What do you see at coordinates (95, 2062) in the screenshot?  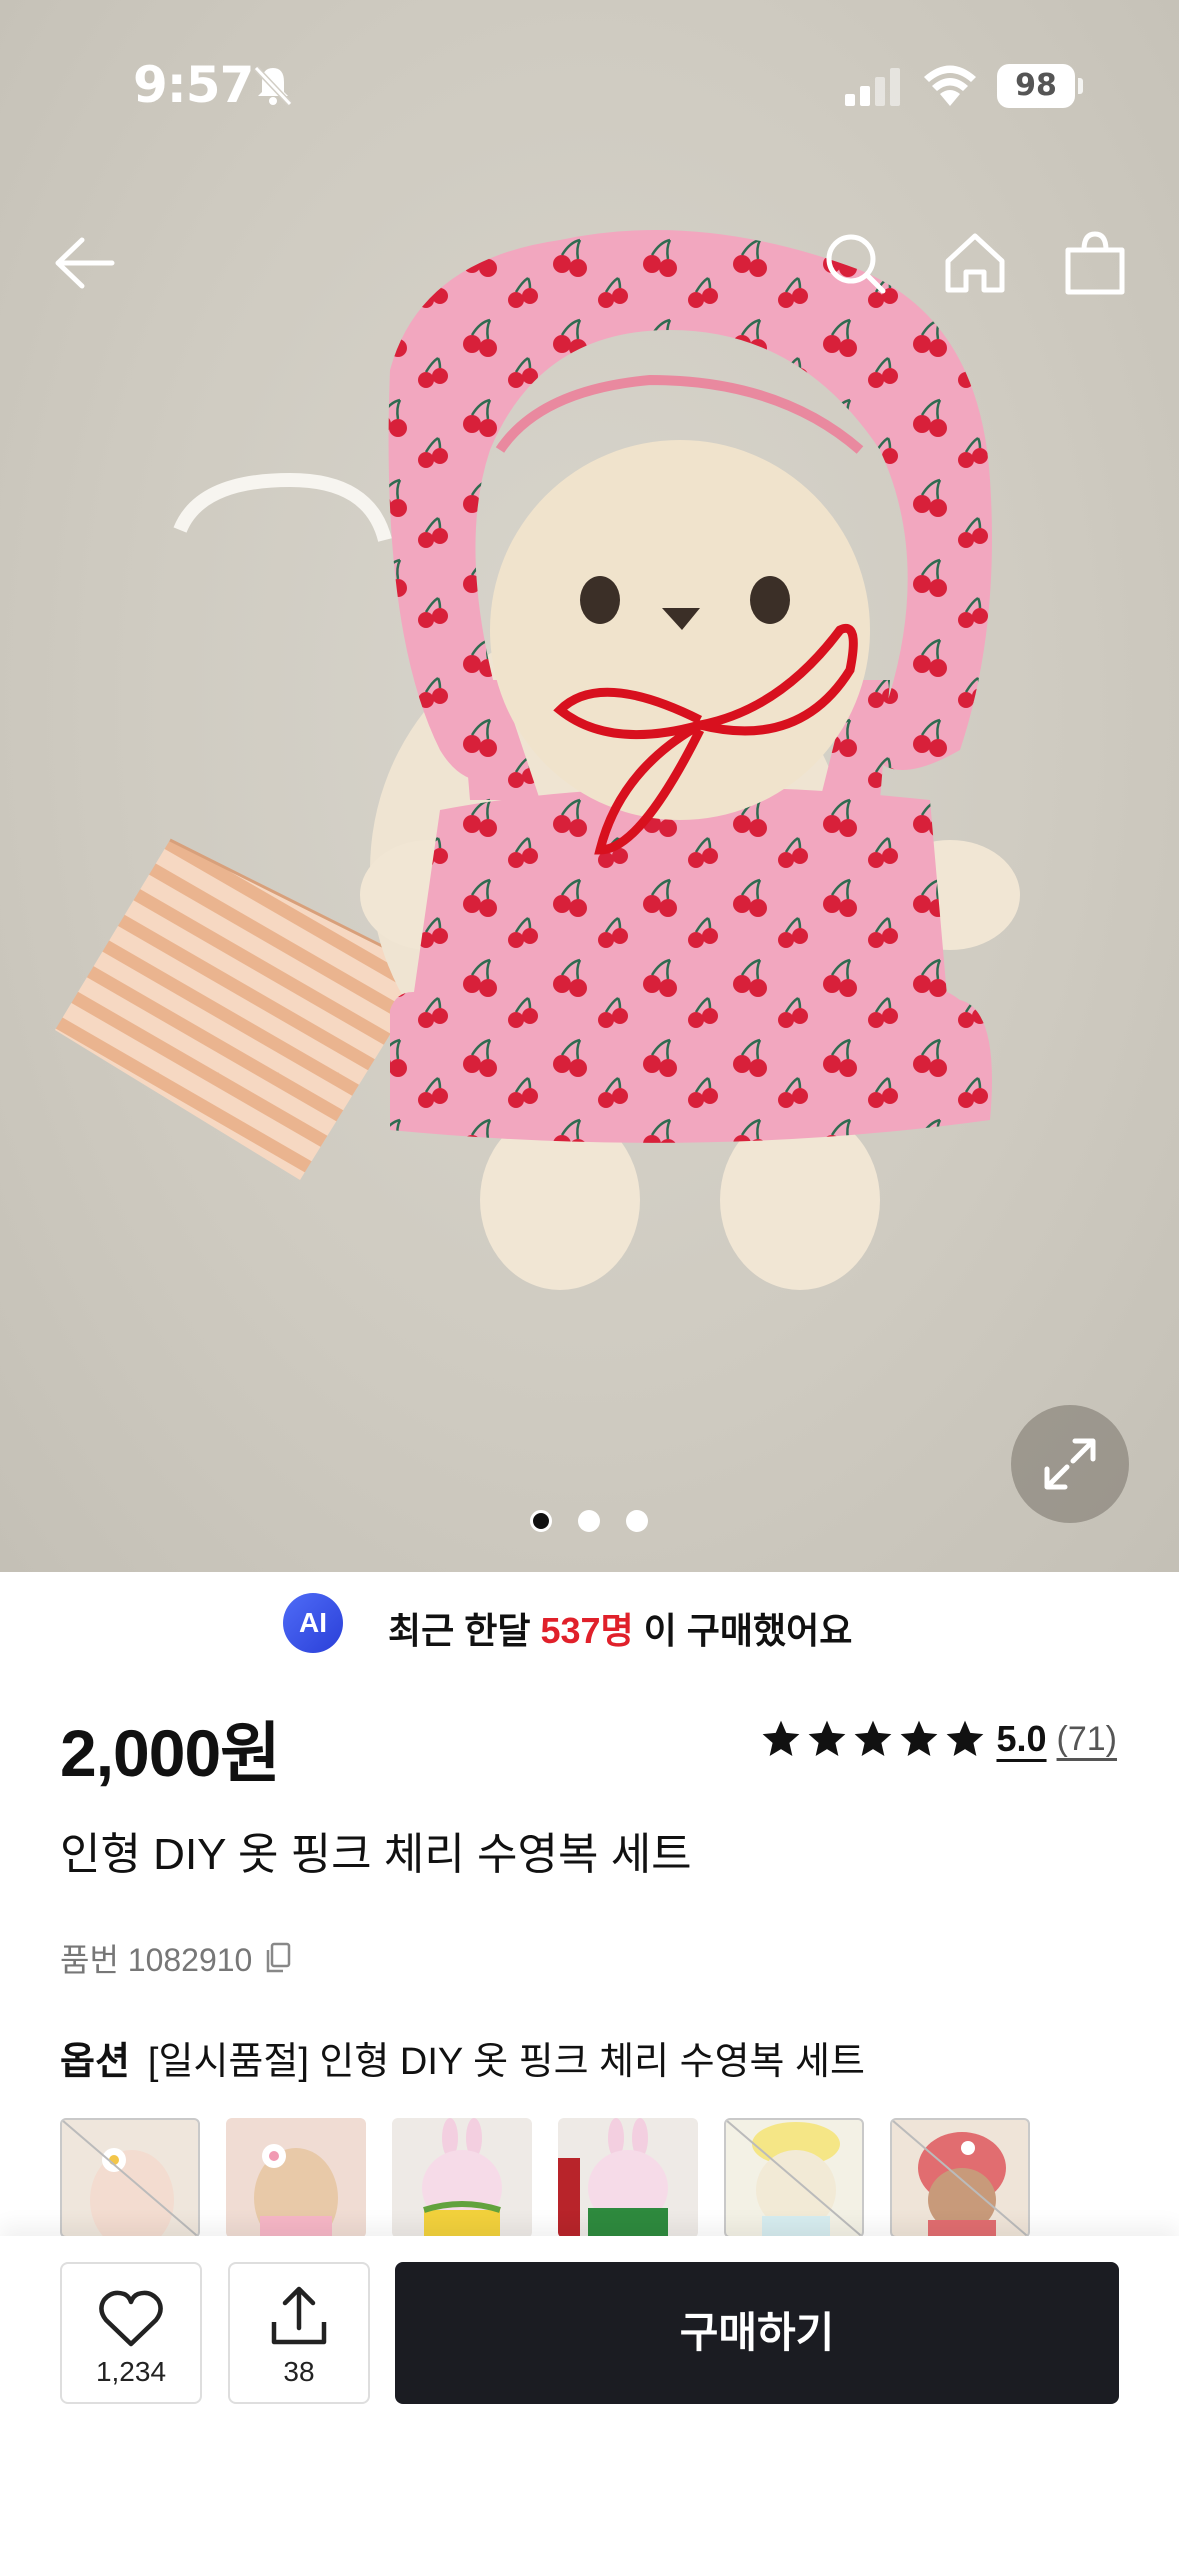 I see `option-label: 옵션` at bounding box center [95, 2062].